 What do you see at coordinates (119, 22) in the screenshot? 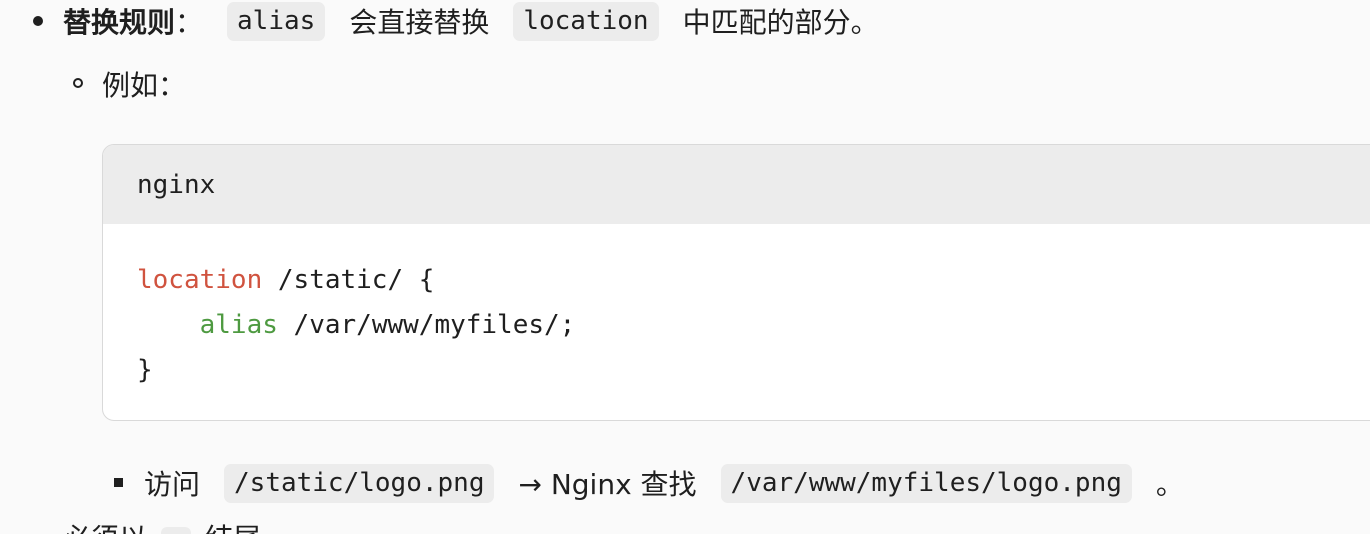
I see `replace-rule-label: 替换规则` at bounding box center [119, 22].